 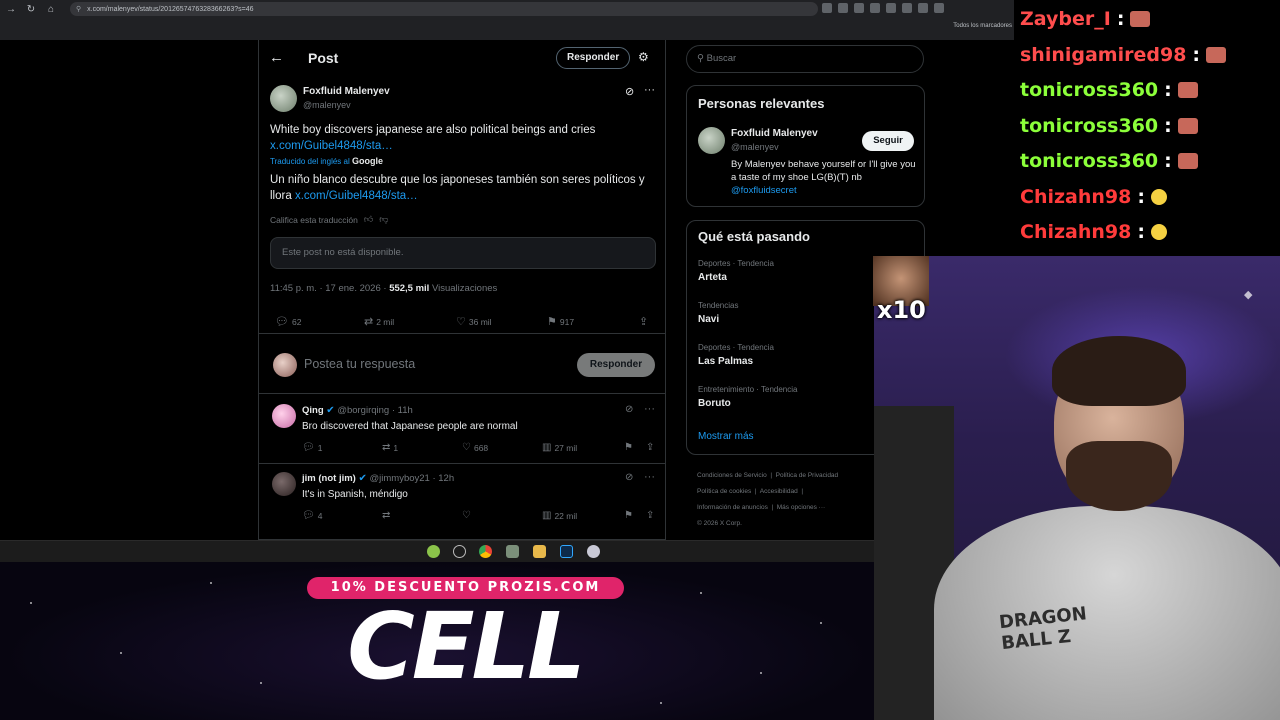 What do you see at coordinates (346, 91) in the screenshot?
I see `author-name: Foxfluid Malenyev` at bounding box center [346, 91].